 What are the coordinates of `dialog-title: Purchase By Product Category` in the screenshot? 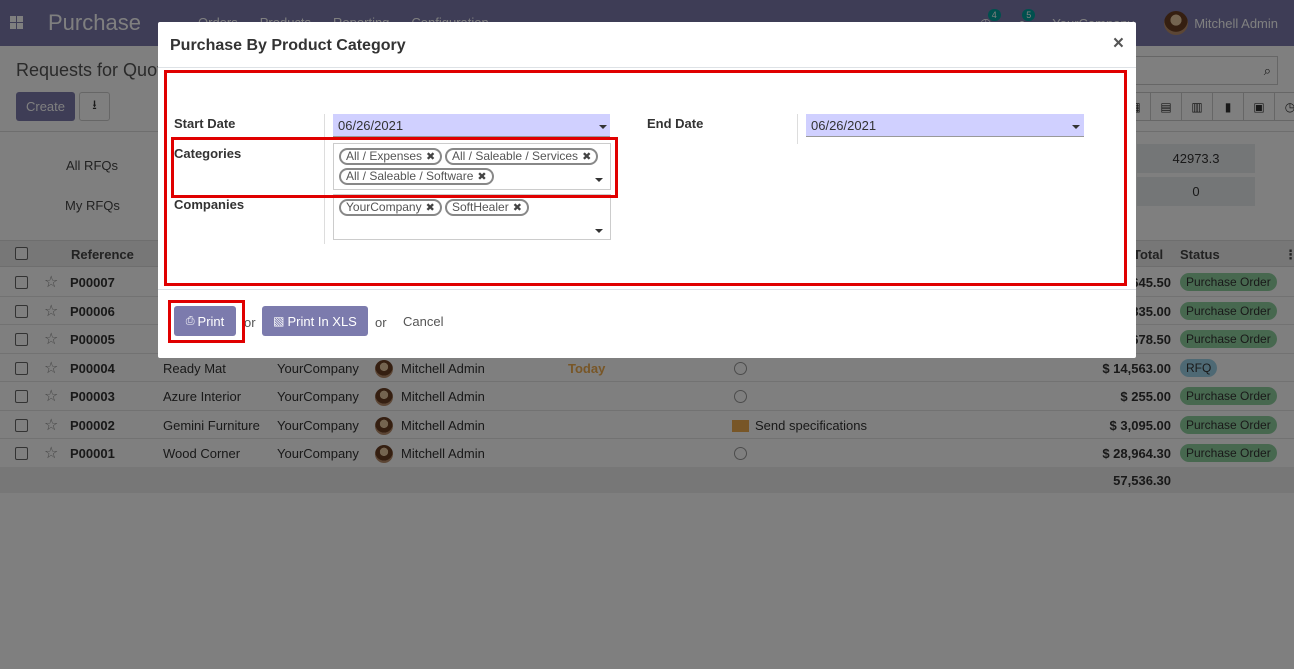 It's located at (288, 45).